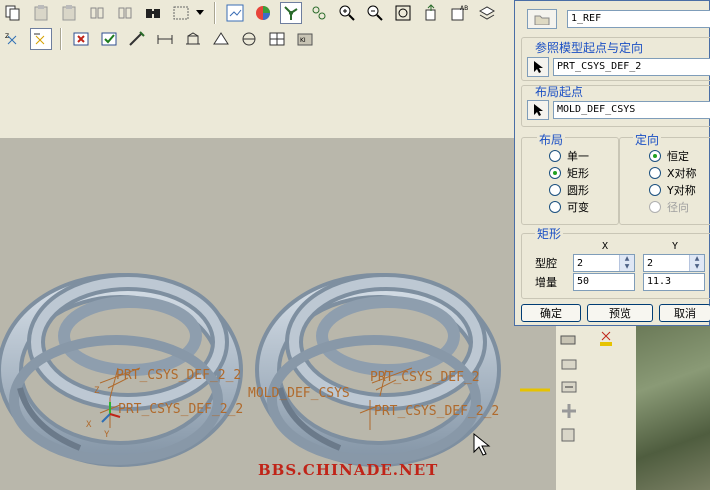  I want to click on layout-option-single: 单一, so click(569, 156).